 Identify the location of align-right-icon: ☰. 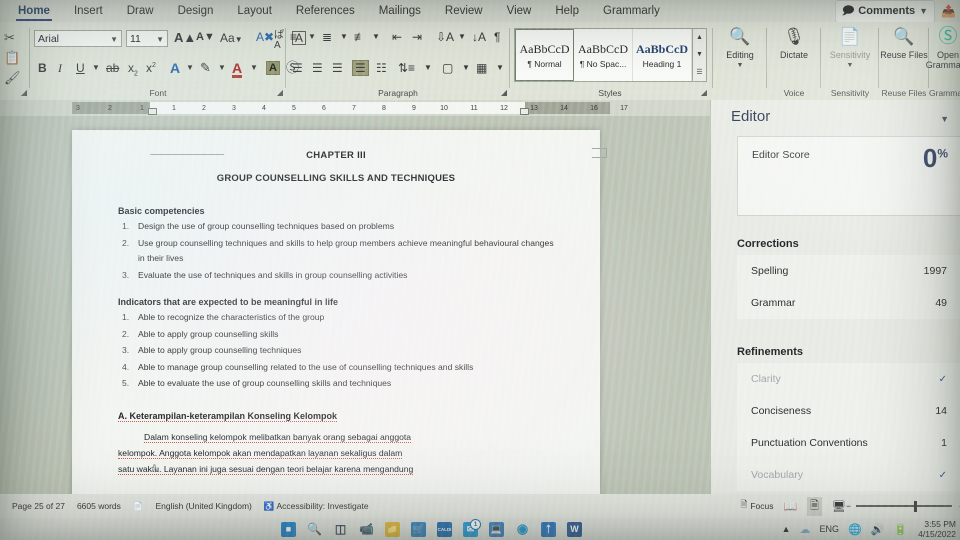
(337, 68).